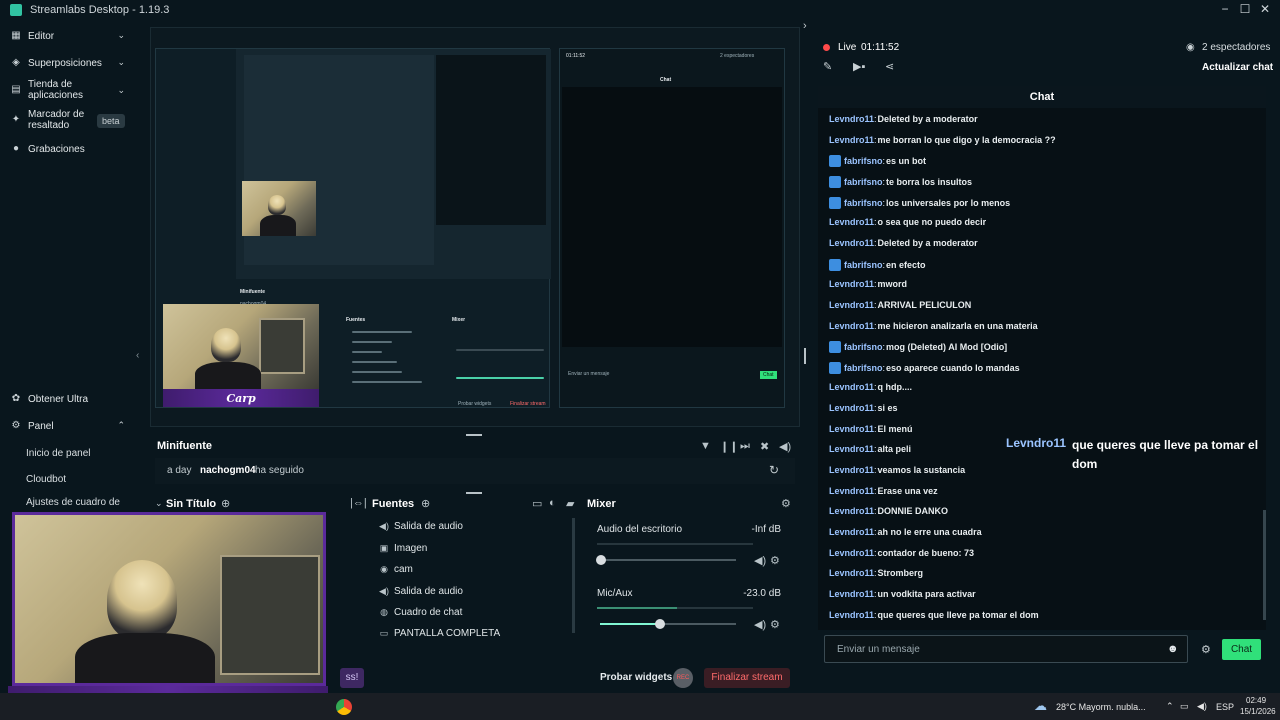  Describe the element at coordinates (859, 66) in the screenshot. I see `clip-icon: ▶▪` at that location.